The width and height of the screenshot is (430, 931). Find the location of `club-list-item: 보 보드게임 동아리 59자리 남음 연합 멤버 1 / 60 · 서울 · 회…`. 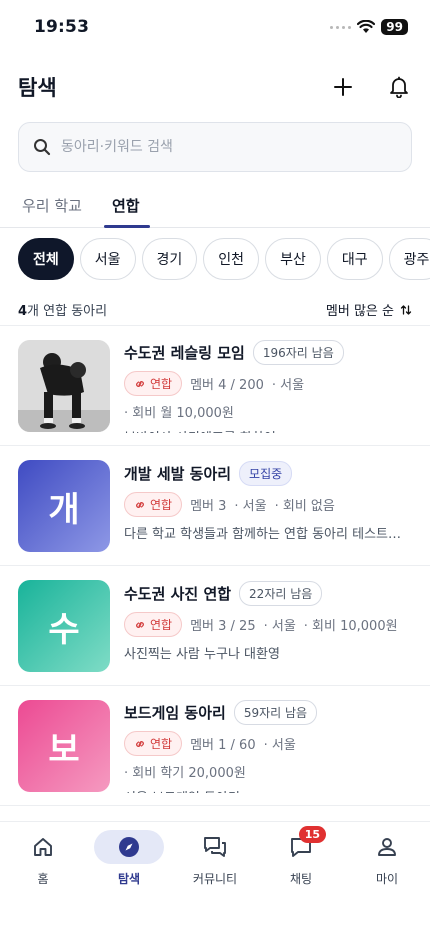

club-list-item: 보 보드게임 동아리 59자리 남음 연합 멤버 1 / 60 · 서울 · 회… is located at coordinates (215, 746).